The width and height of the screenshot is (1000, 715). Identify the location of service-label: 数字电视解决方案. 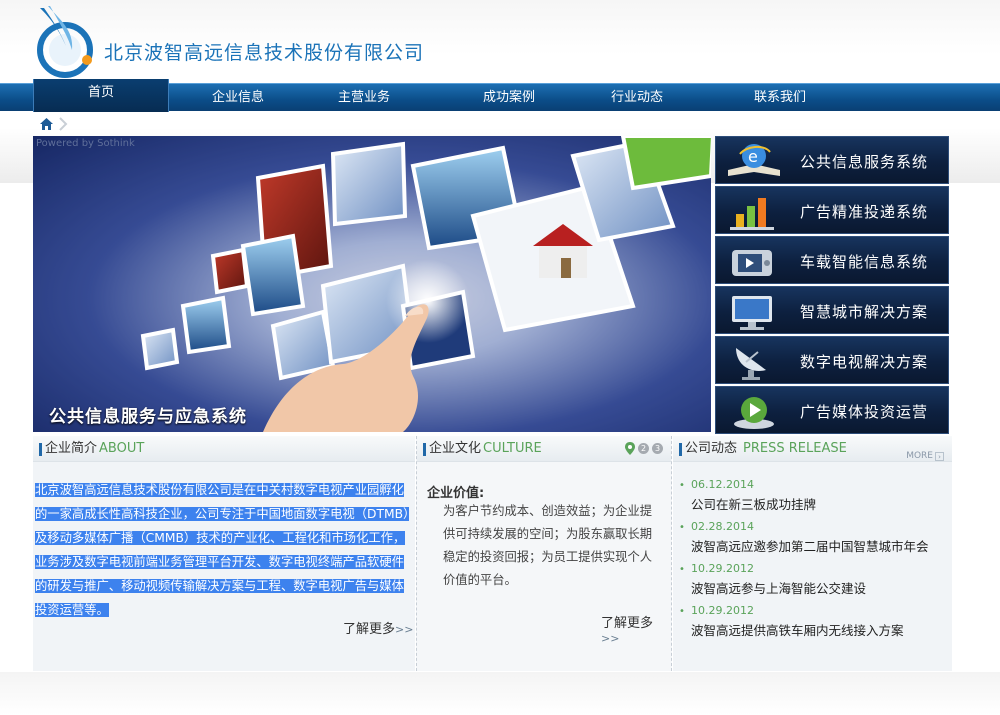
(864, 362).